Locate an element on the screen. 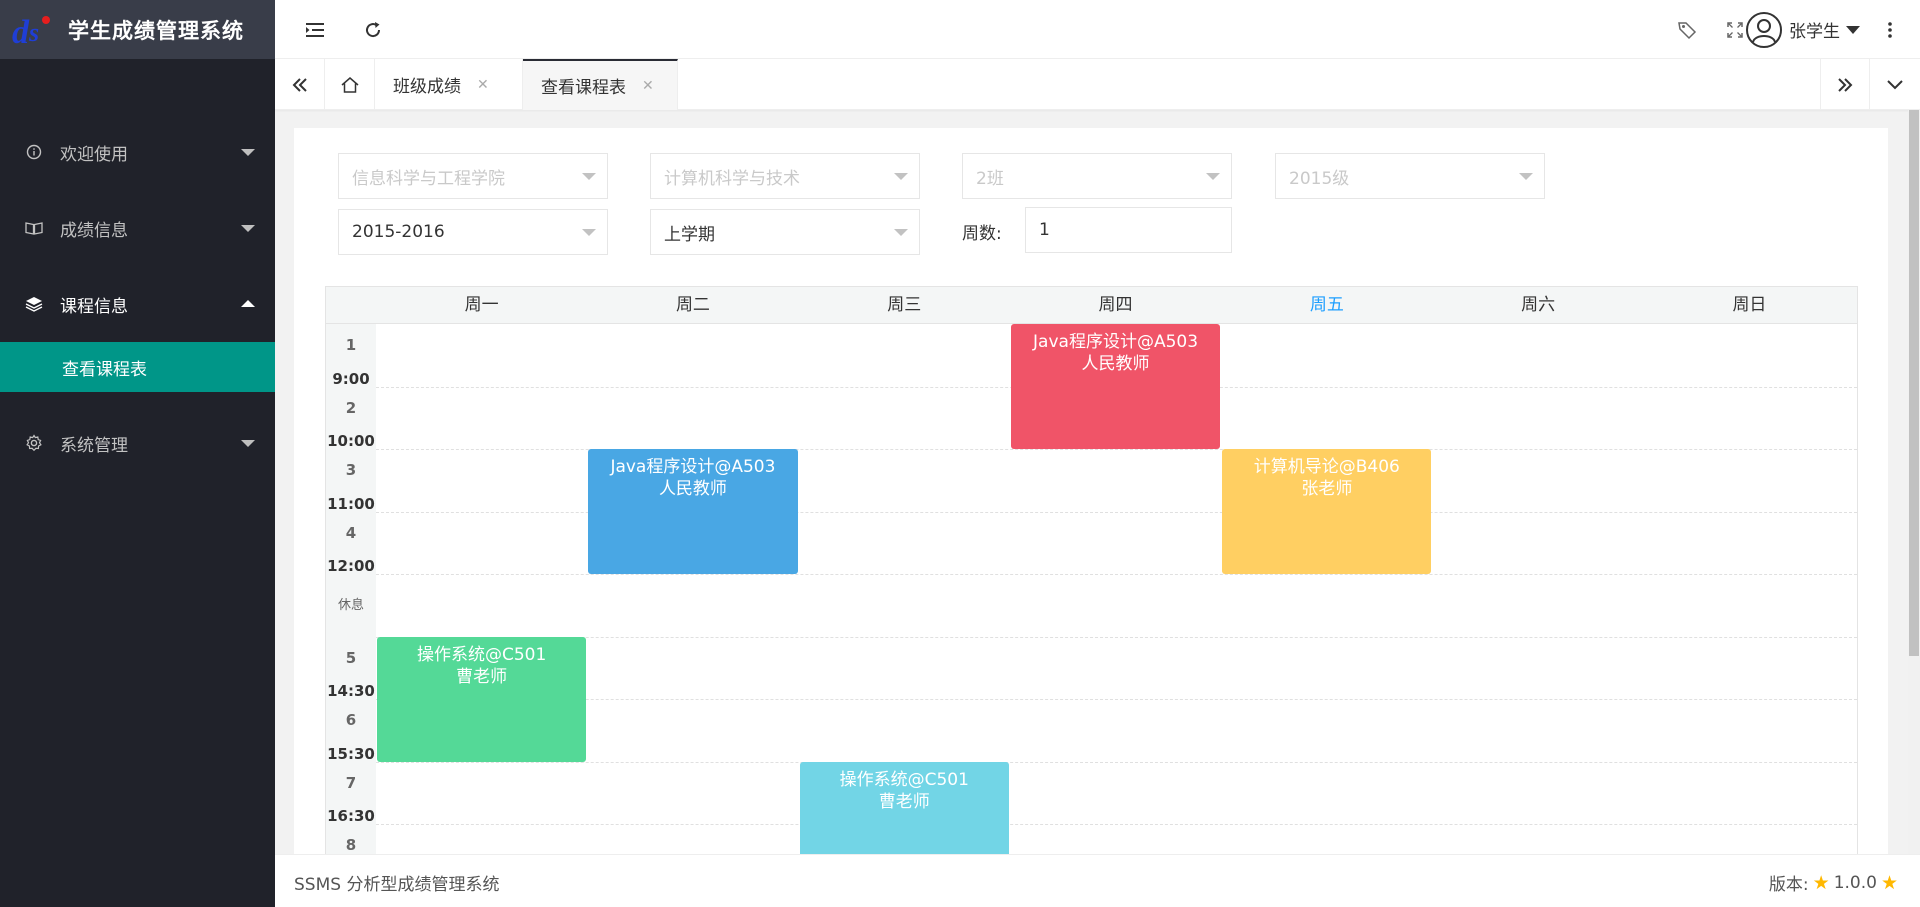 The image size is (1920, 907). logo-bar: d s 学生成绩管理系统 is located at coordinates (137, 29).